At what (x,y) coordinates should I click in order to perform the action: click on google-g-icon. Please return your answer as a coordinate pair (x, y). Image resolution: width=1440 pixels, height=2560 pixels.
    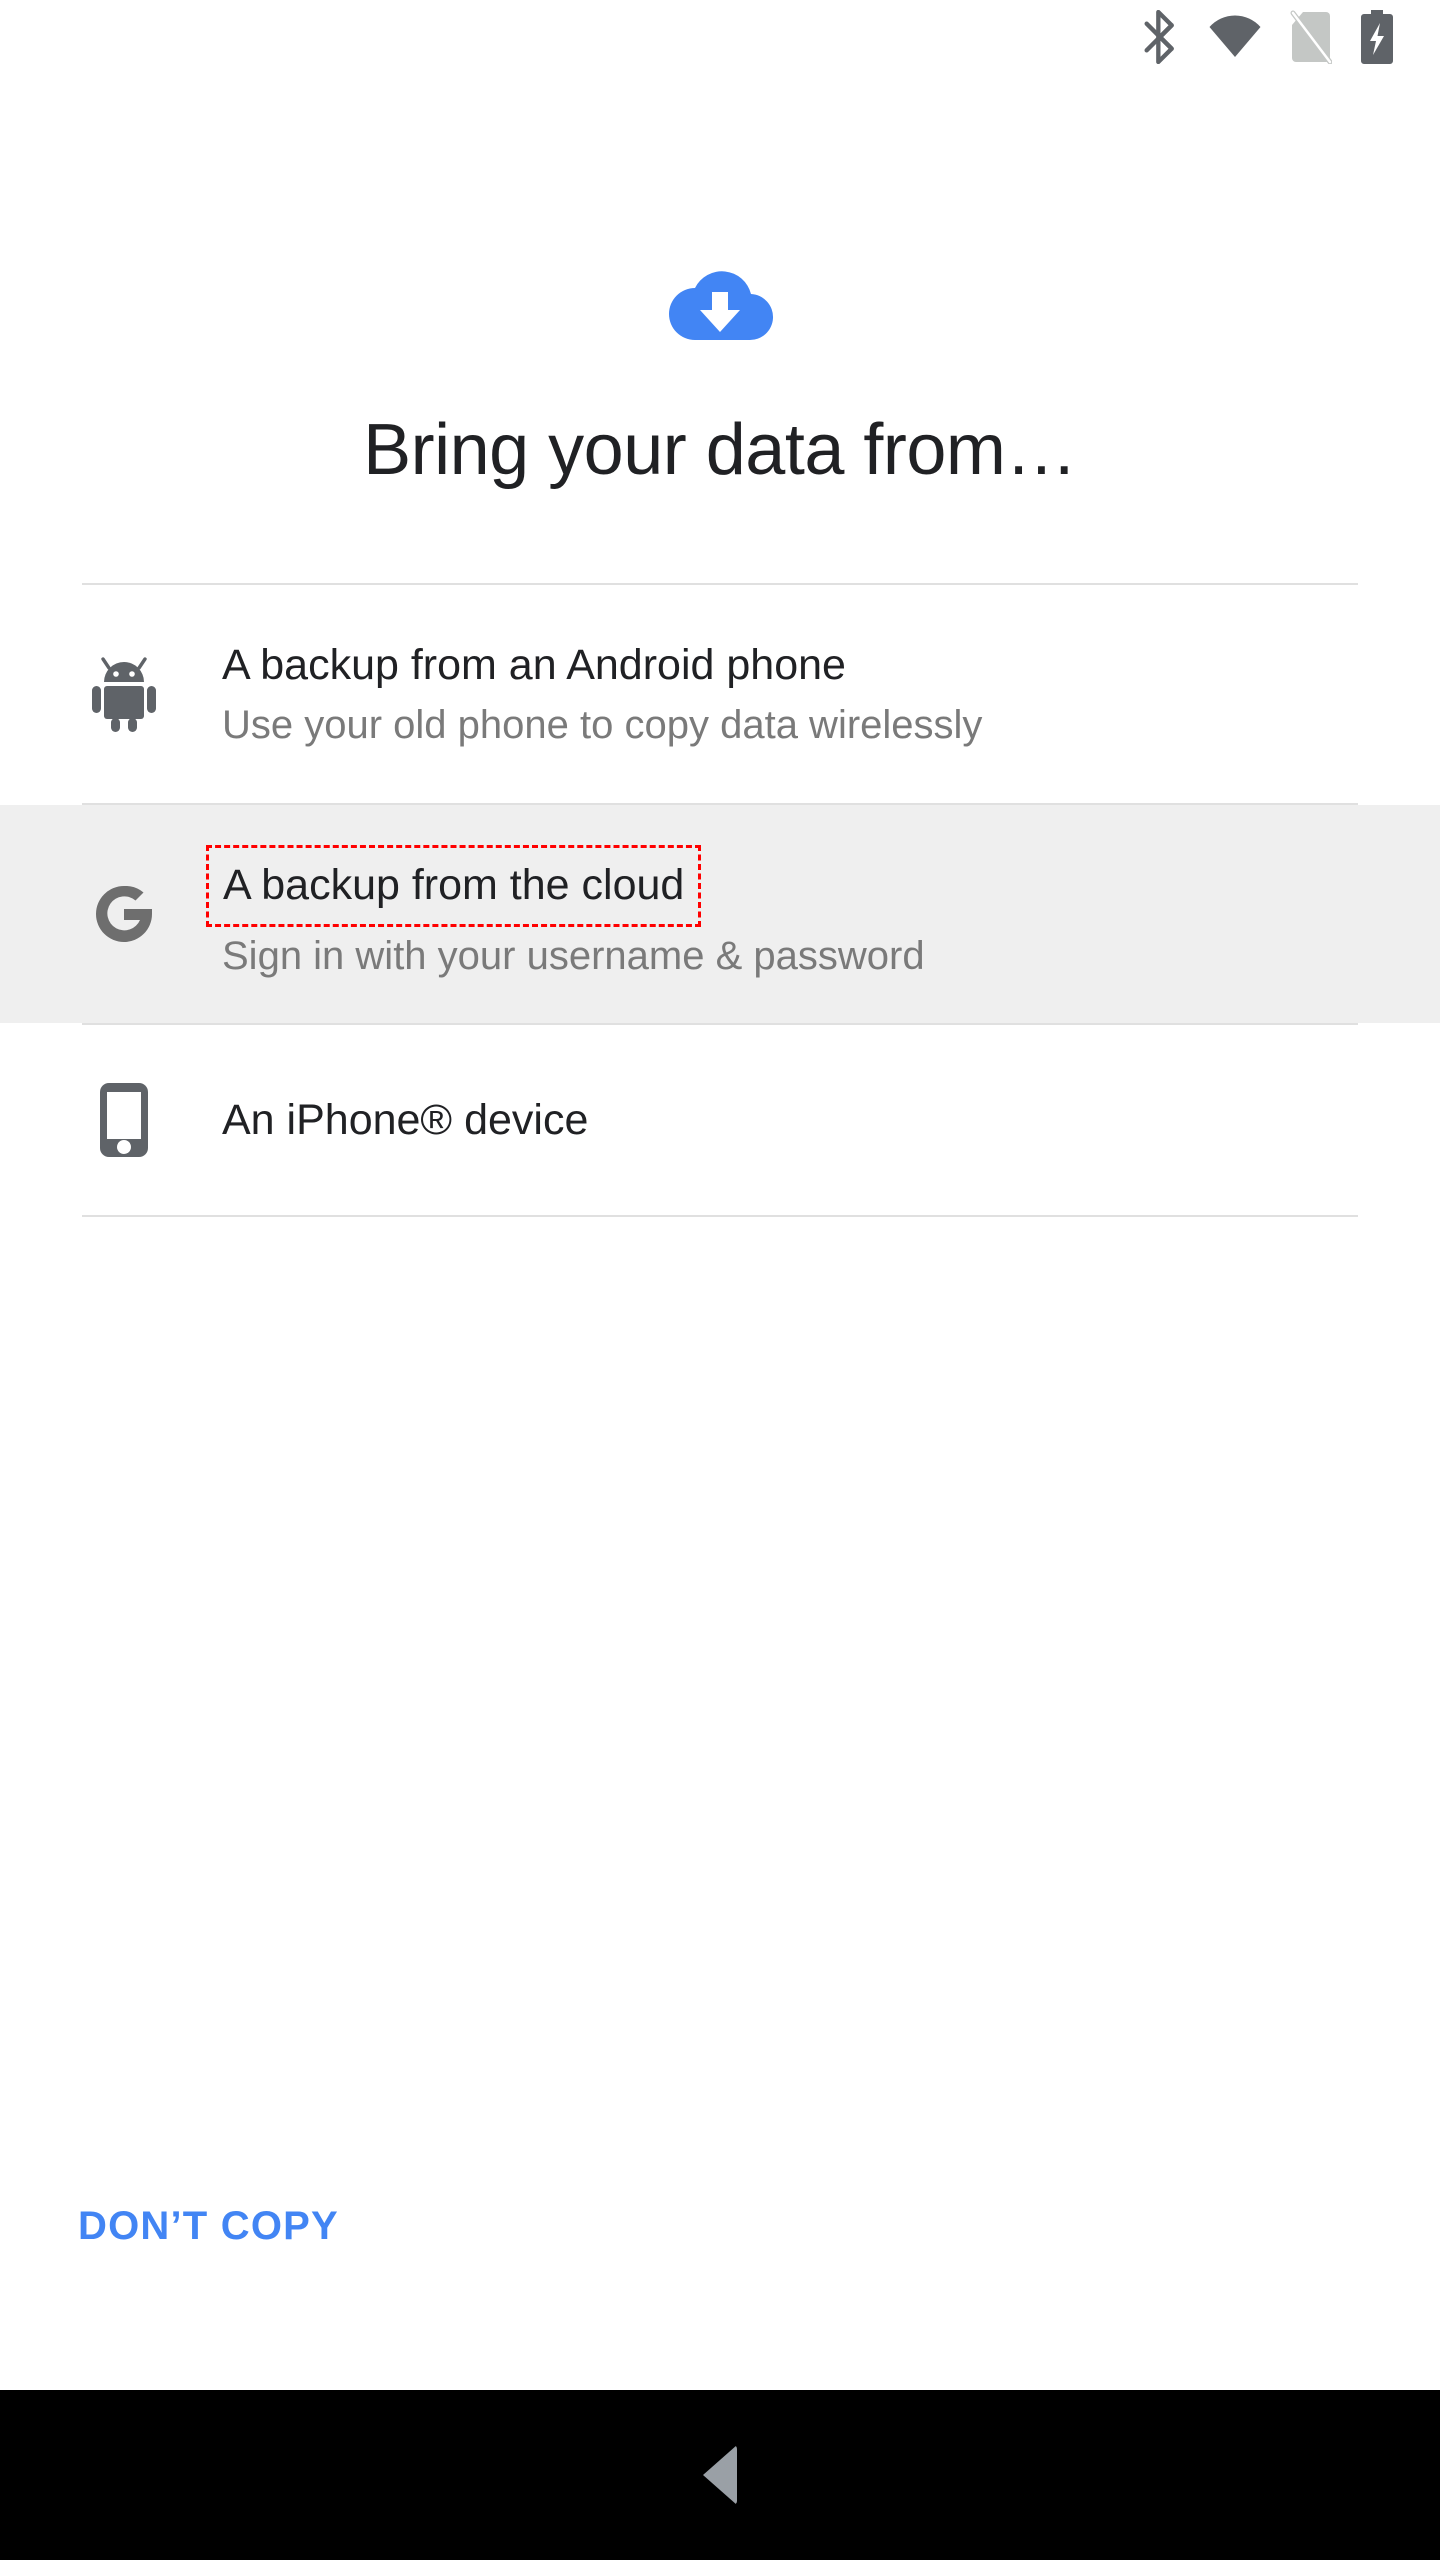
    Looking at the image, I should click on (124, 914).